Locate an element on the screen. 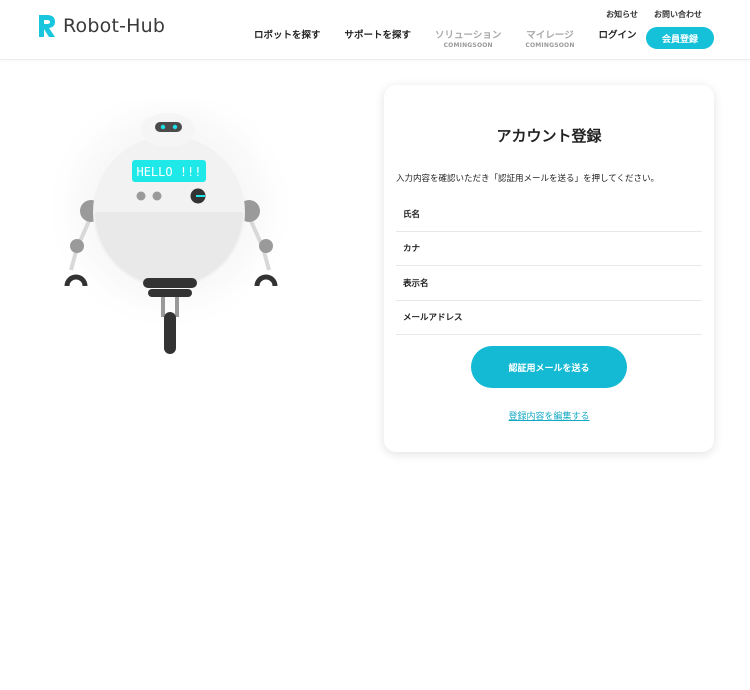  nav-find-robot: ロボットを探す is located at coordinates (287, 34).